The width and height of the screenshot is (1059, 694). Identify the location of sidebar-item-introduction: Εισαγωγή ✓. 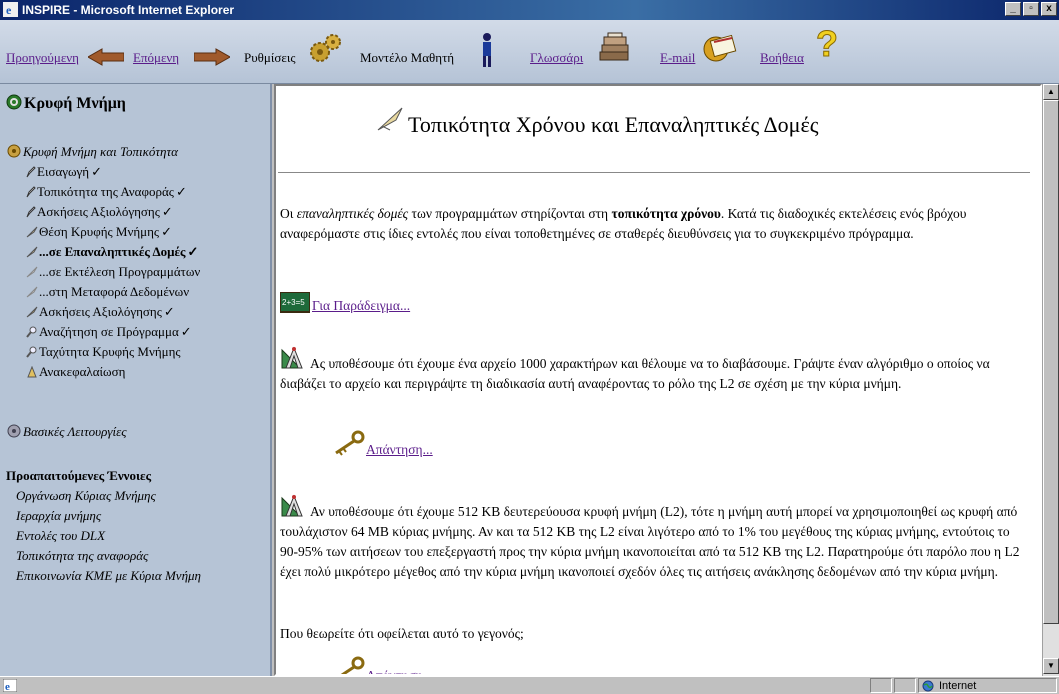
(64, 172).